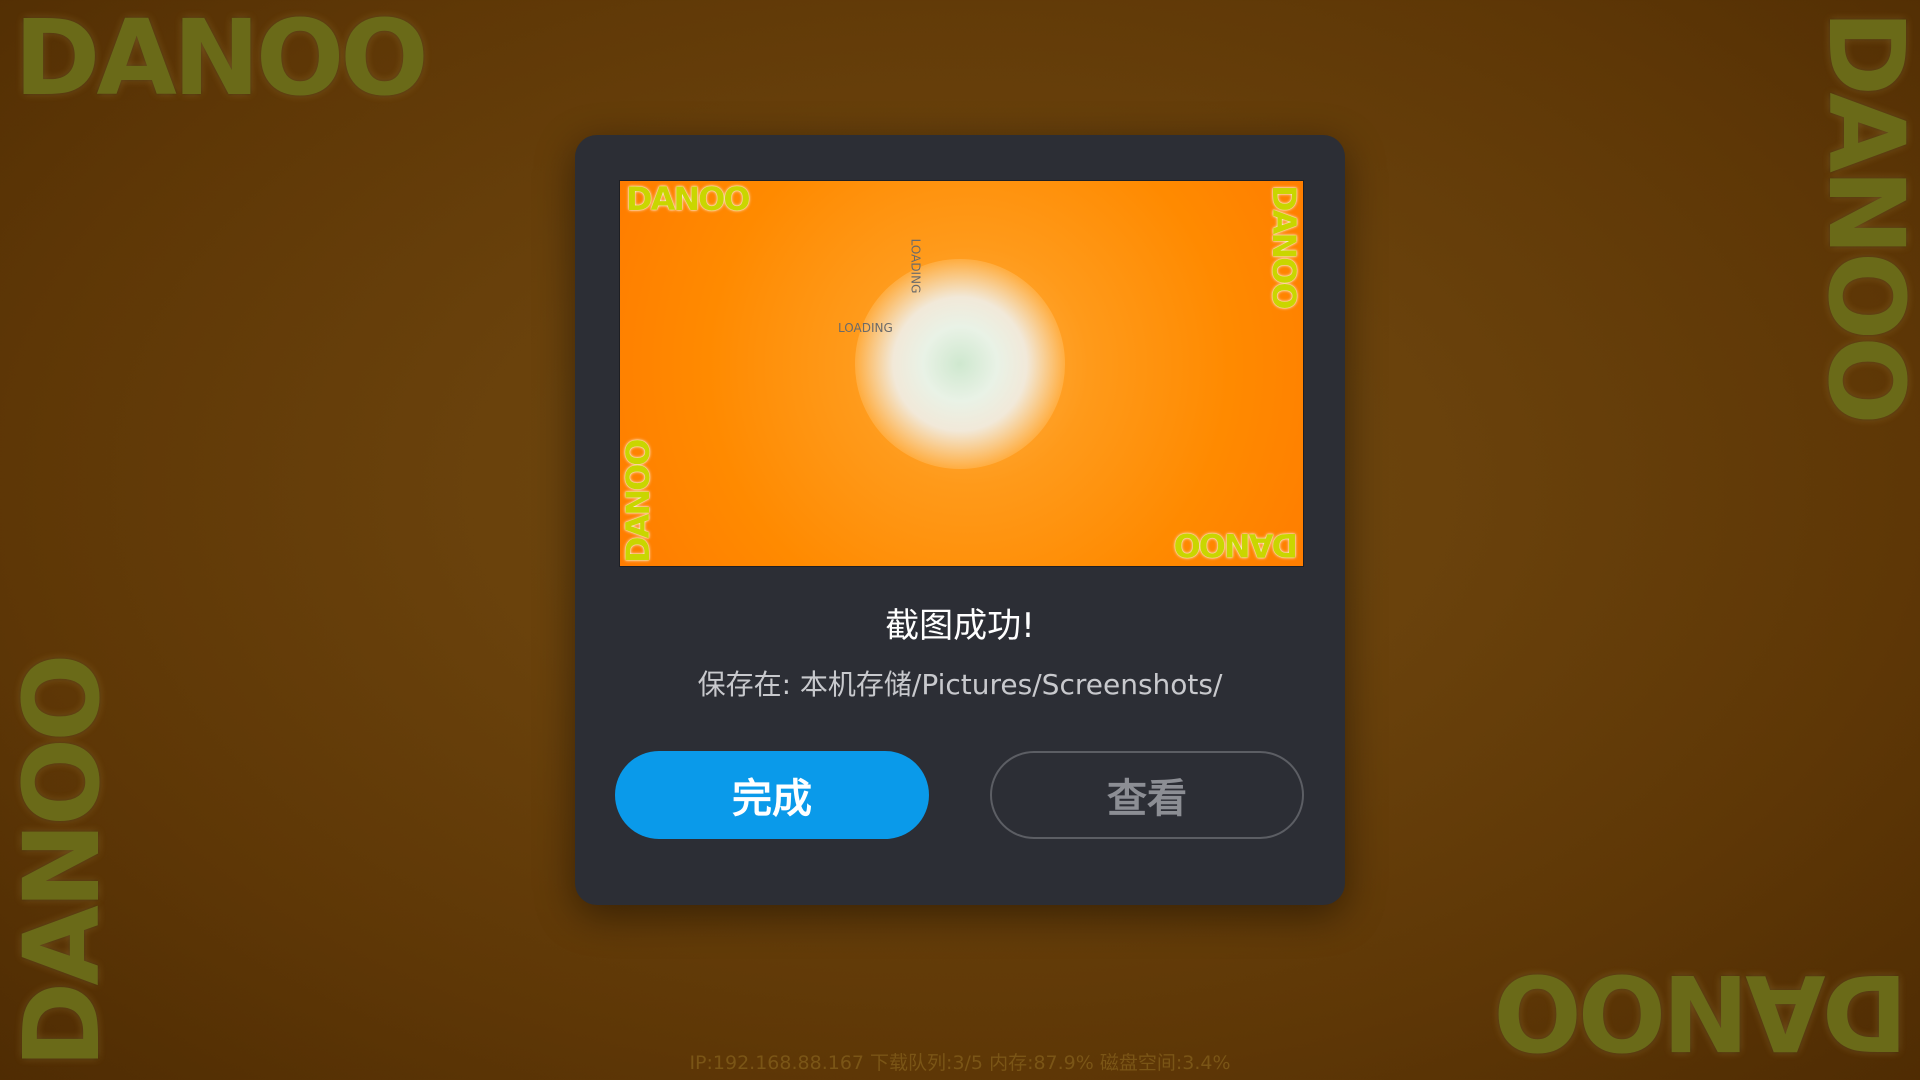 The height and width of the screenshot is (1080, 1920). Describe the element at coordinates (1862, 215) in the screenshot. I see `brand-logo-top-right: DANOO` at that location.